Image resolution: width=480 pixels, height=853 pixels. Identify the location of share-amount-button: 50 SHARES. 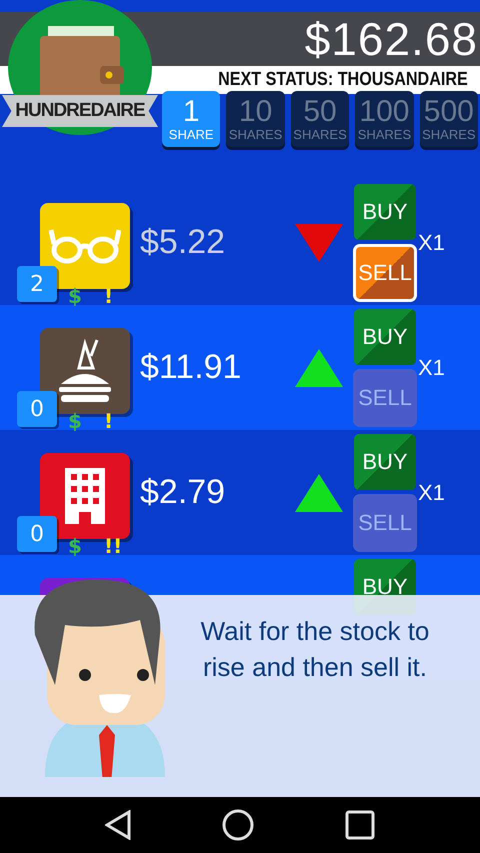
(320, 119).